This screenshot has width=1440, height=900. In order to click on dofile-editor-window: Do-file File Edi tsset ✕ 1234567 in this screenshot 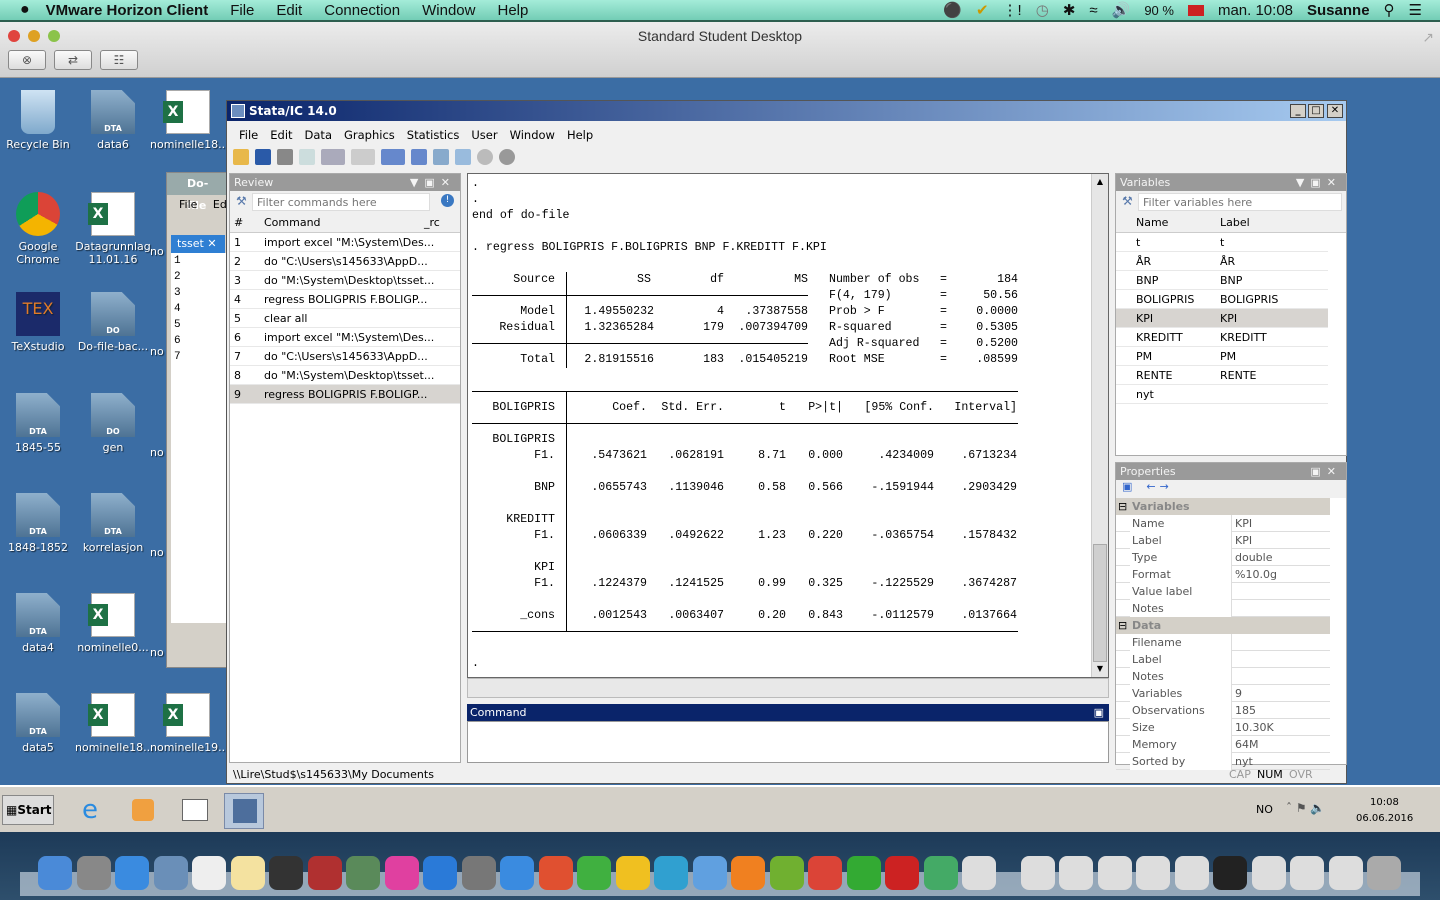, I will do `click(198, 420)`.